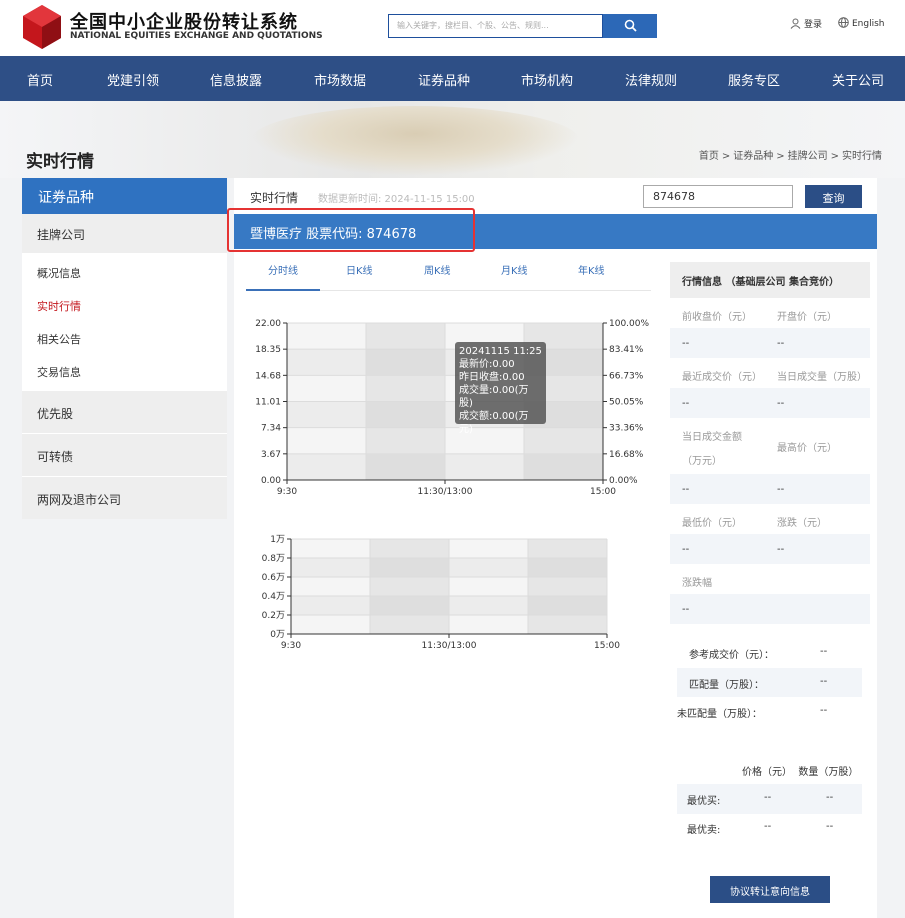 Image resolution: width=905 pixels, height=918 pixels. What do you see at coordinates (731, 655) in the screenshot?
I see `label-ref-price: 参考成交价（元）：` at bounding box center [731, 655].